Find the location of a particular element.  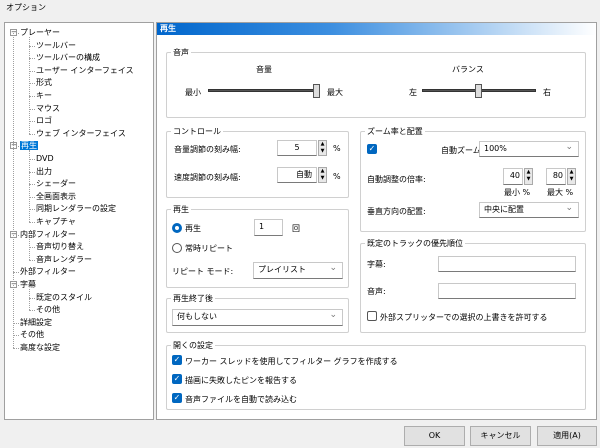

override-checkbox is located at coordinates (372, 316).